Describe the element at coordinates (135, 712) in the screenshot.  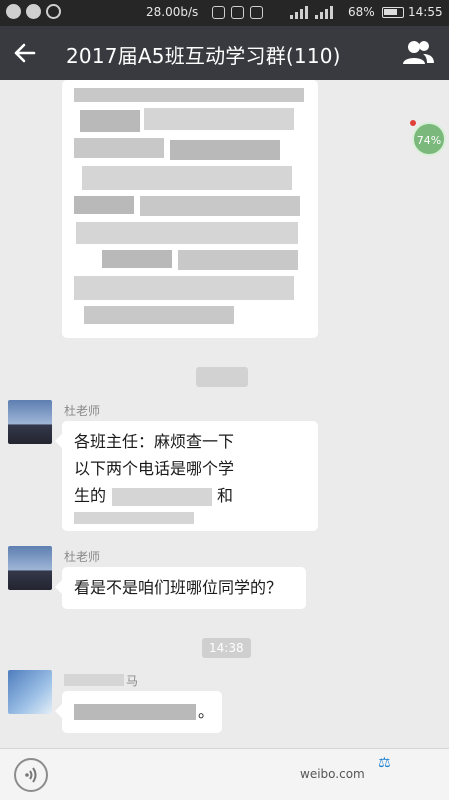
I see `redacted-text` at that location.